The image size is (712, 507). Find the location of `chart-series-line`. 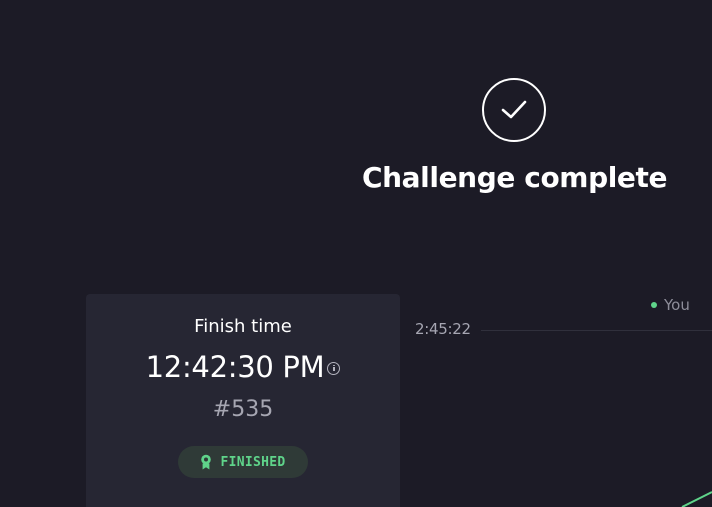

chart-series-line is located at coordinates (696, 499).